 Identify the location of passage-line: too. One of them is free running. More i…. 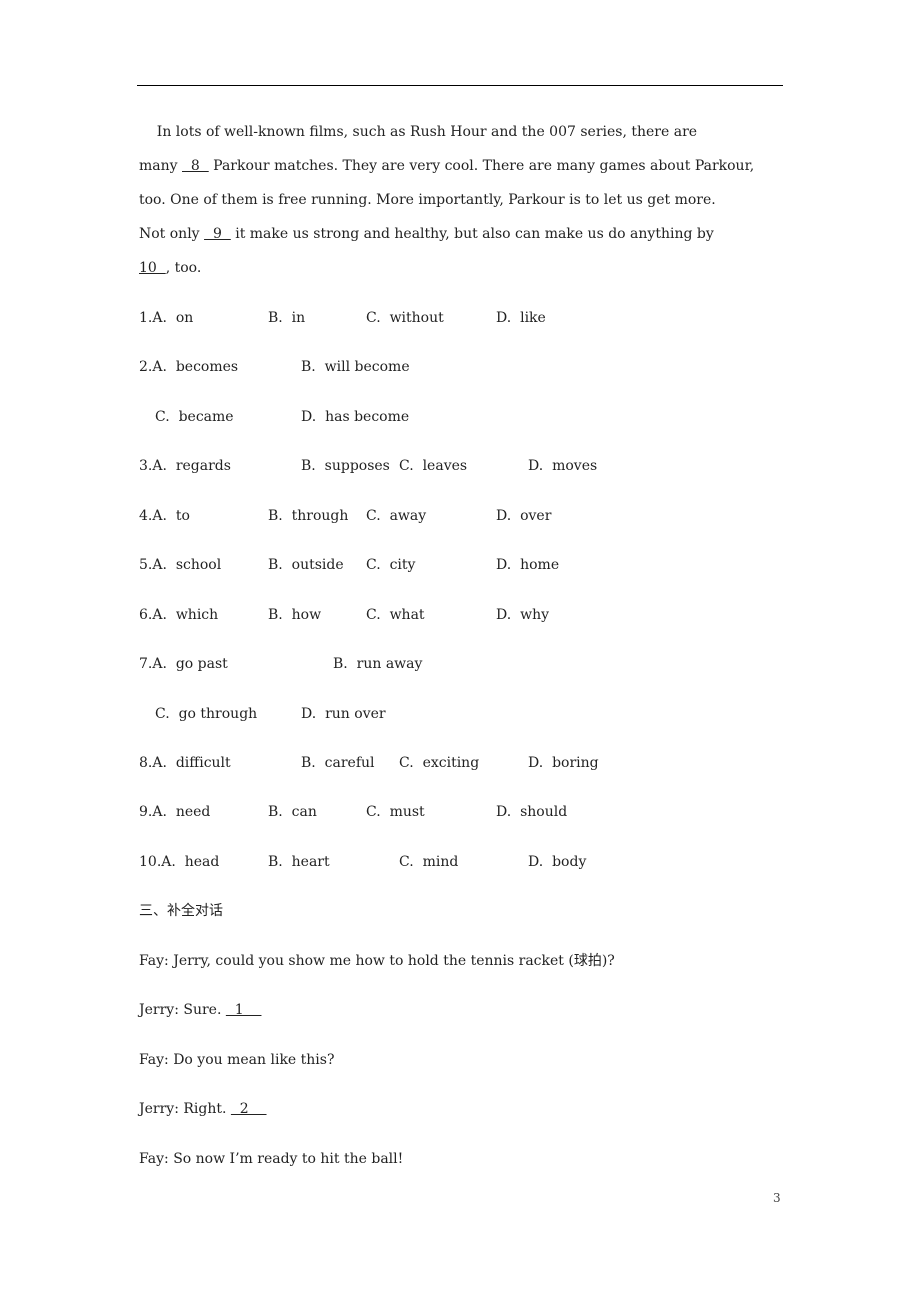
(427, 200).